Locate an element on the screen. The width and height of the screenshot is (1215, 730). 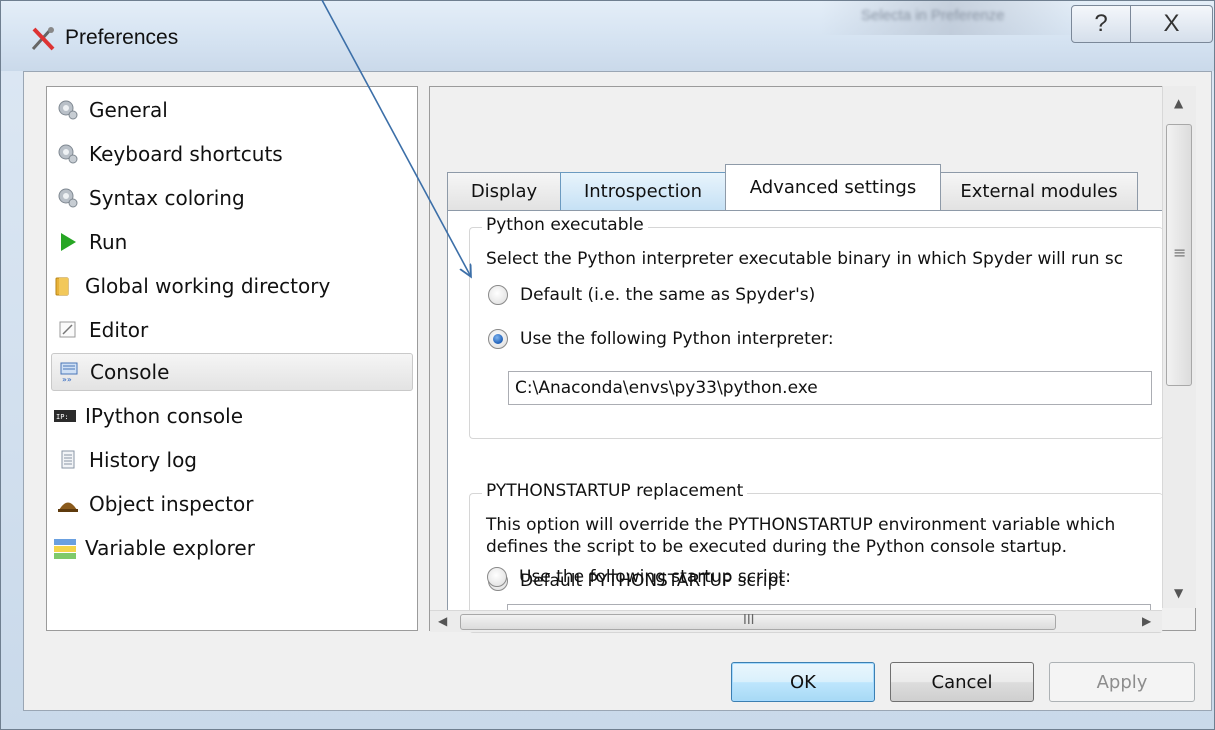
svg-text: IP: is located at coordinates (62, 417).